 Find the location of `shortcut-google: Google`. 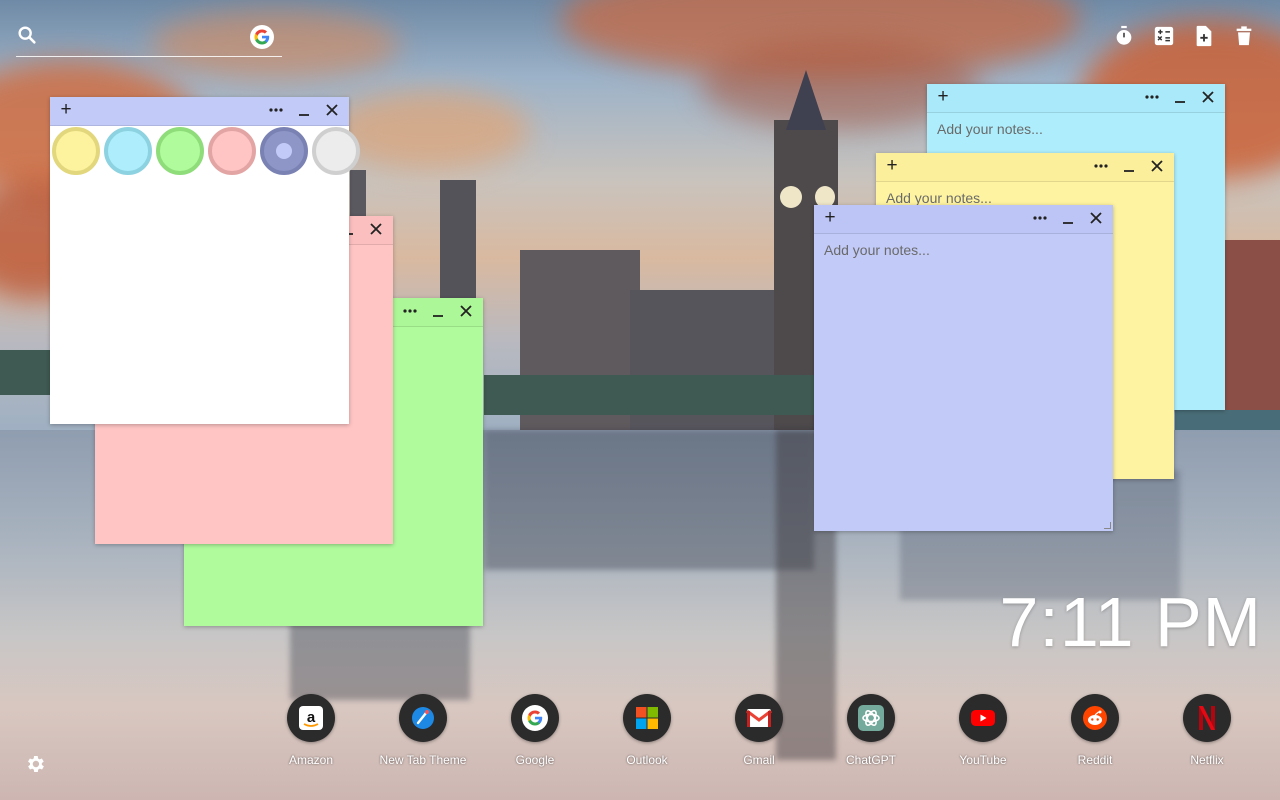

shortcut-google: Google is located at coordinates (535, 730).